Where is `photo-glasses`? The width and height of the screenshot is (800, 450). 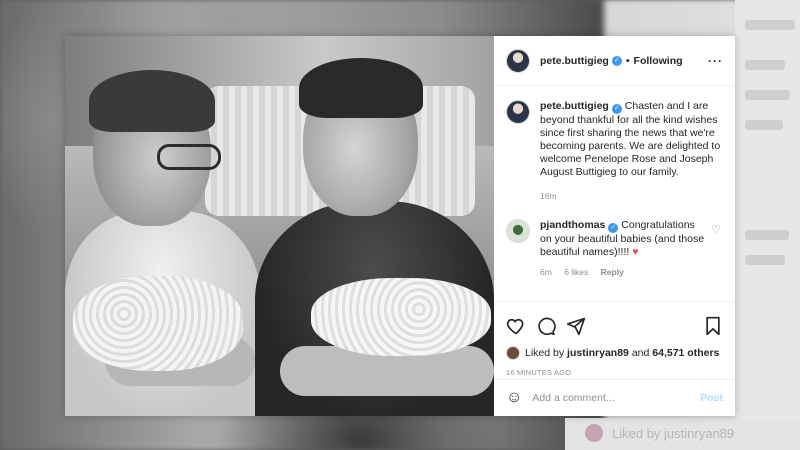
photo-glasses is located at coordinates (189, 157).